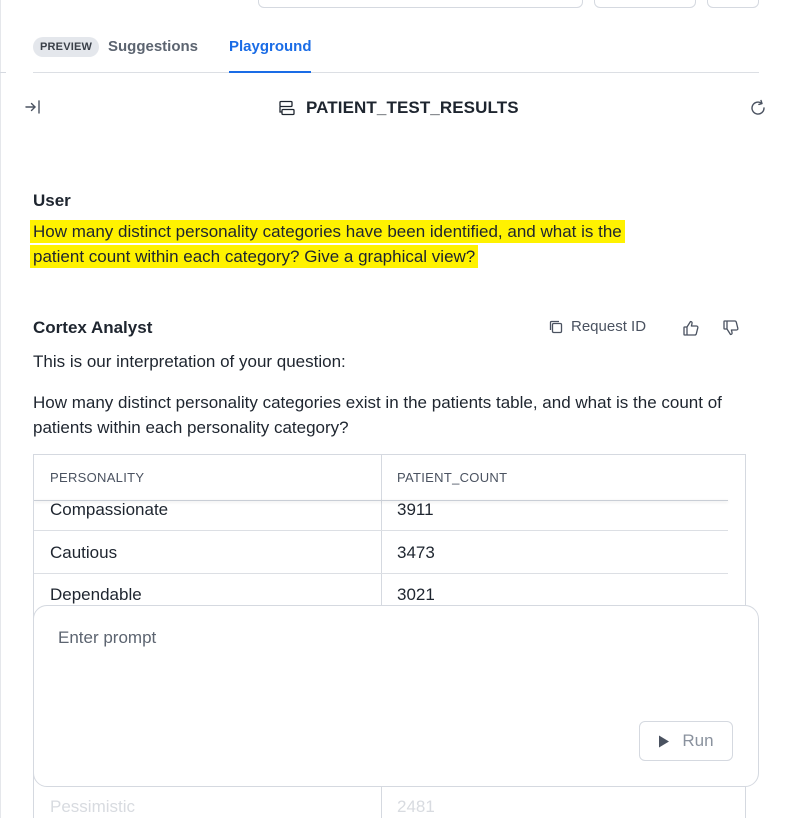 The height and width of the screenshot is (818, 786). Describe the element at coordinates (109, 509) in the screenshot. I see `table-cell-personality: Compassionate` at that location.